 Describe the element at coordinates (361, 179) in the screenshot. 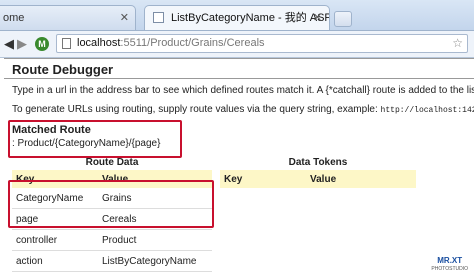

I see `column-header-value: Value` at that location.